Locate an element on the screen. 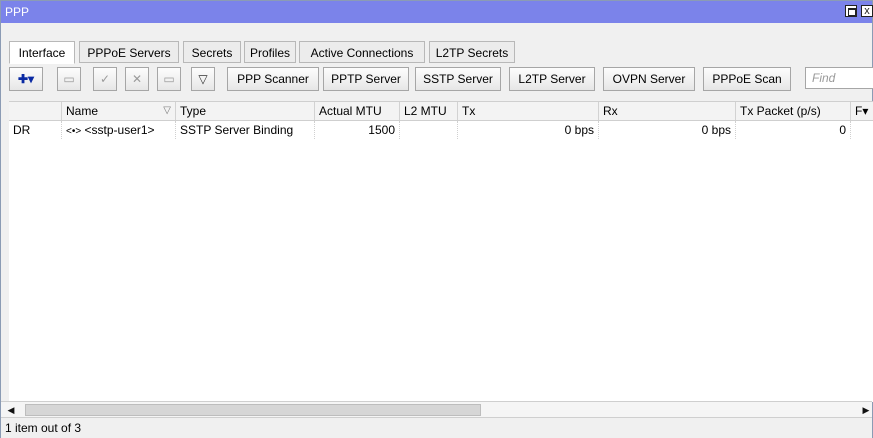 This screenshot has height=438, width=873. disable-button: ✕ is located at coordinates (137, 79).